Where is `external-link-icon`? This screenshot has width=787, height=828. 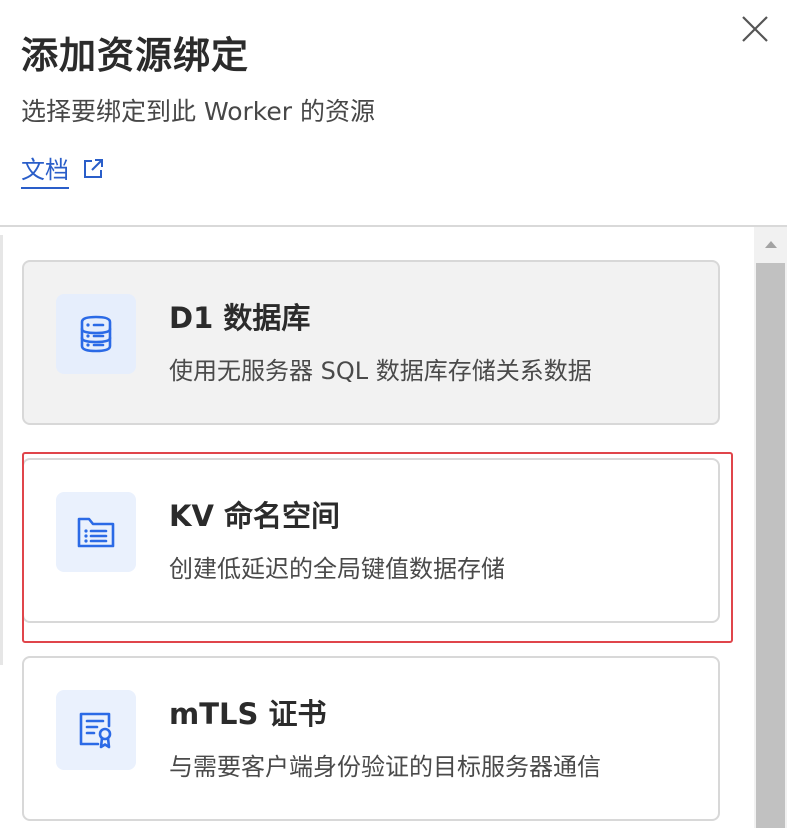
external-link-icon is located at coordinates (93, 168).